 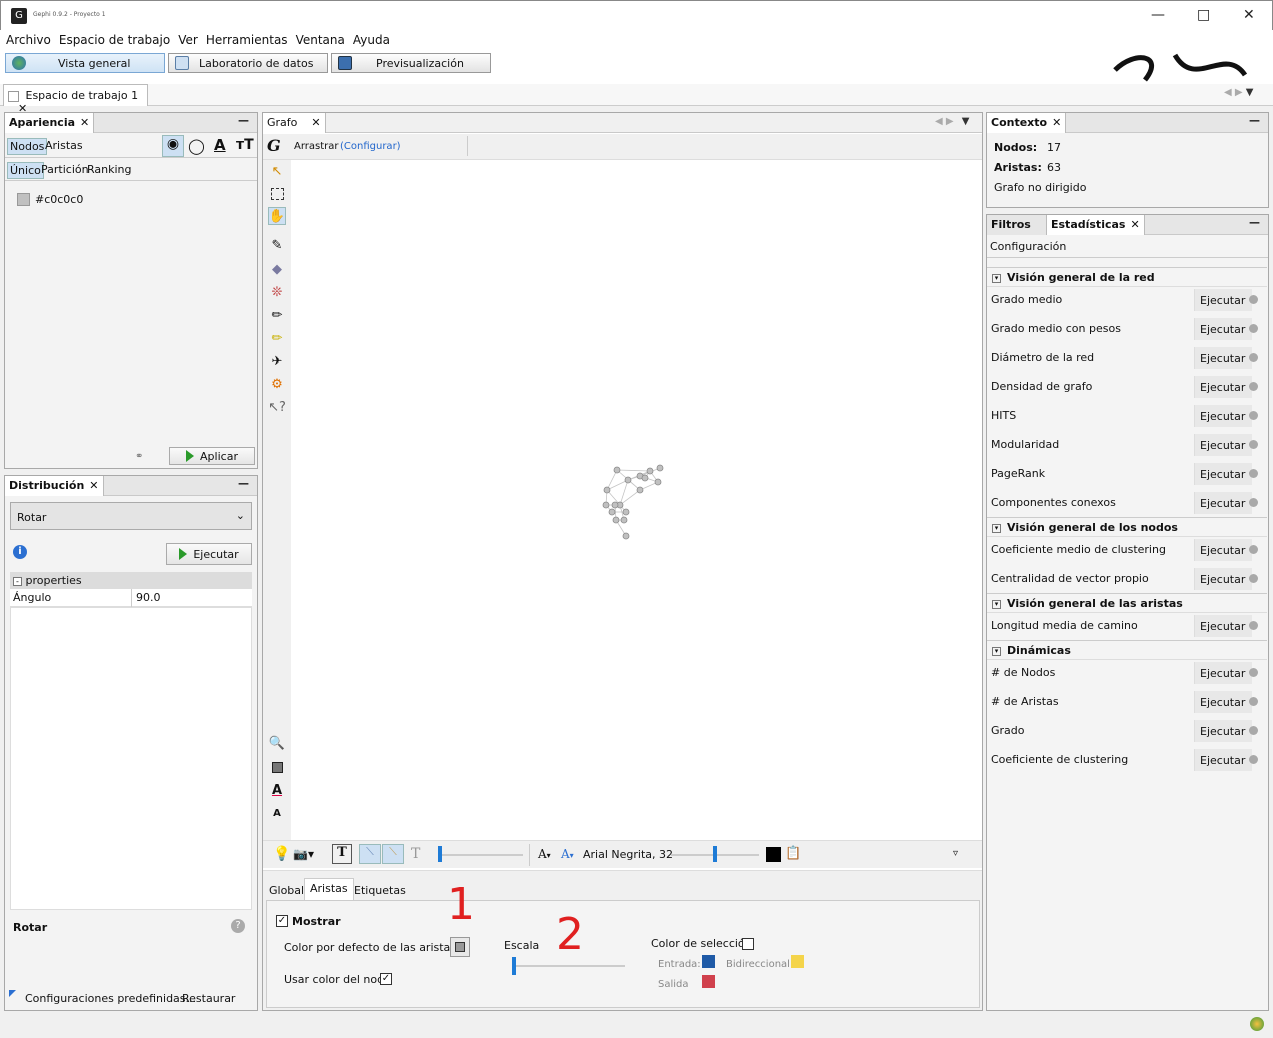 What do you see at coordinates (1127, 603) in the screenshot?
I see `stats-section-header: ▾ Visión general de las aristas` at bounding box center [1127, 603].